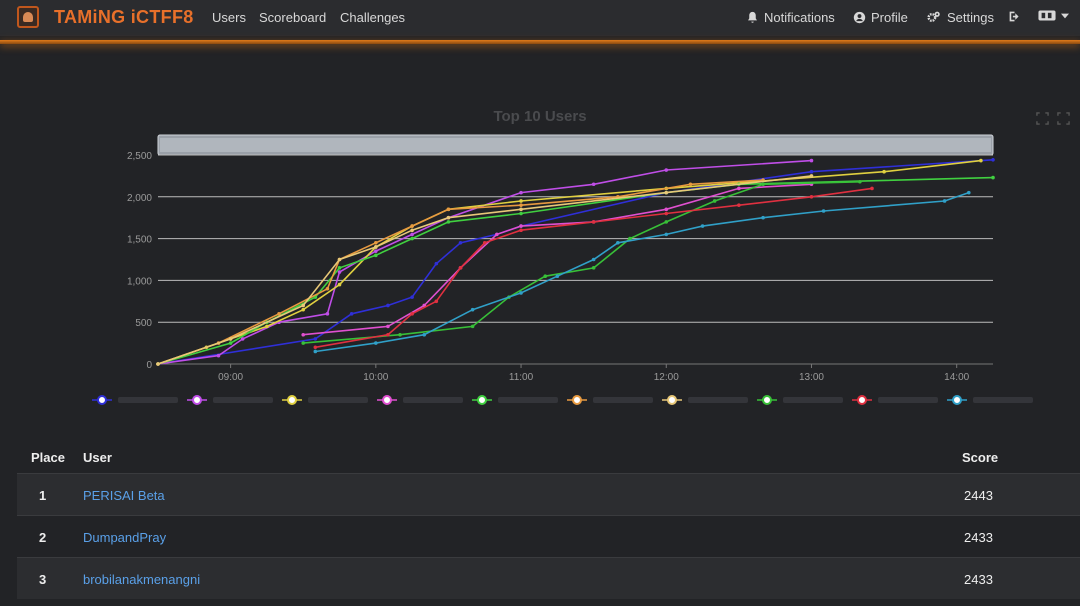 Image resolution: width=1080 pixels, height=606 pixels. Describe the element at coordinates (375, 377) in the screenshot. I see `x-tick-label: 10:00` at that location.